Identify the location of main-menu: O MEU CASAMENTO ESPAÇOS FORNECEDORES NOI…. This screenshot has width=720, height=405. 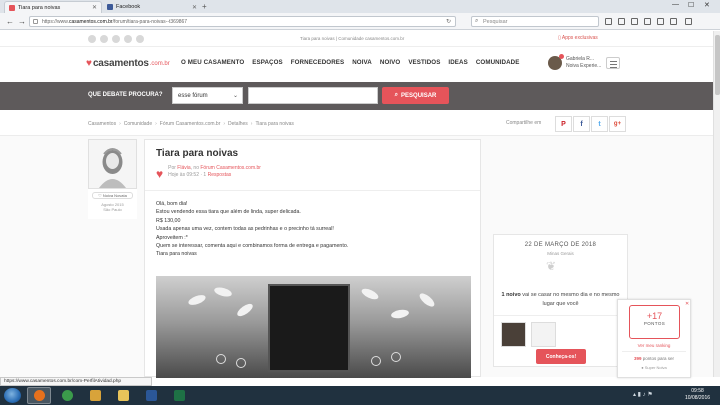
(354, 62).